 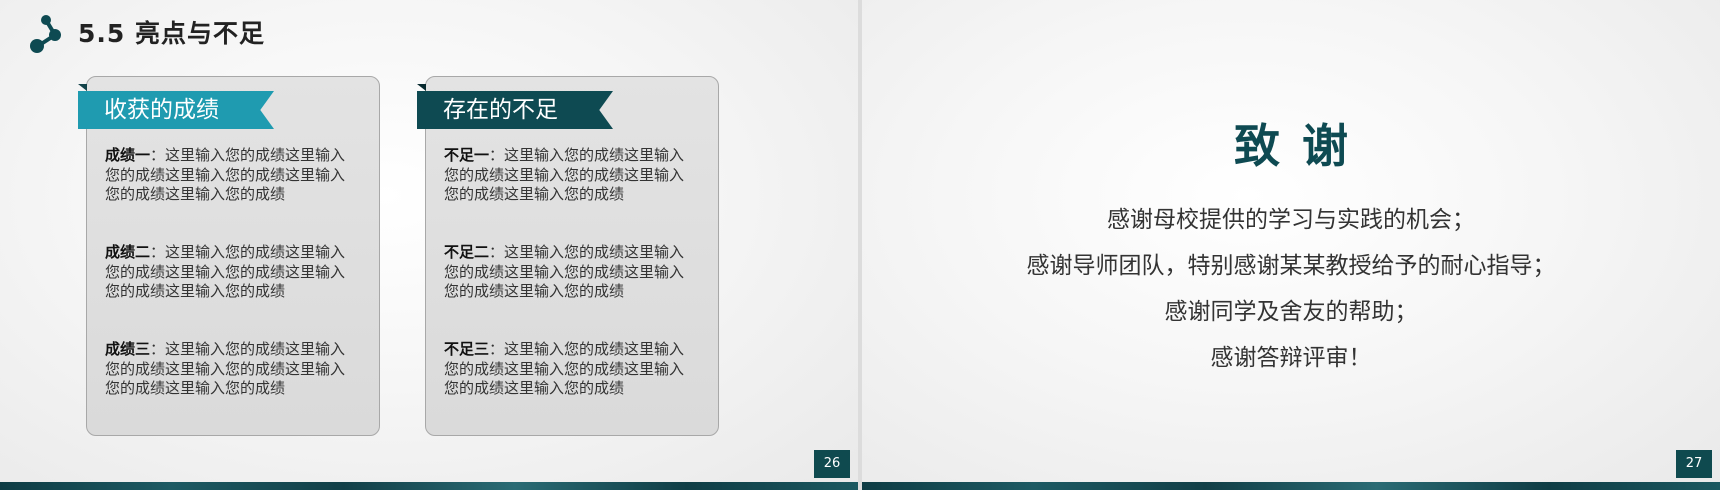 What do you see at coordinates (1291, 312) in the screenshot?
I see `thanks-line-3: 感谢同学及舍友的帮助；` at bounding box center [1291, 312].